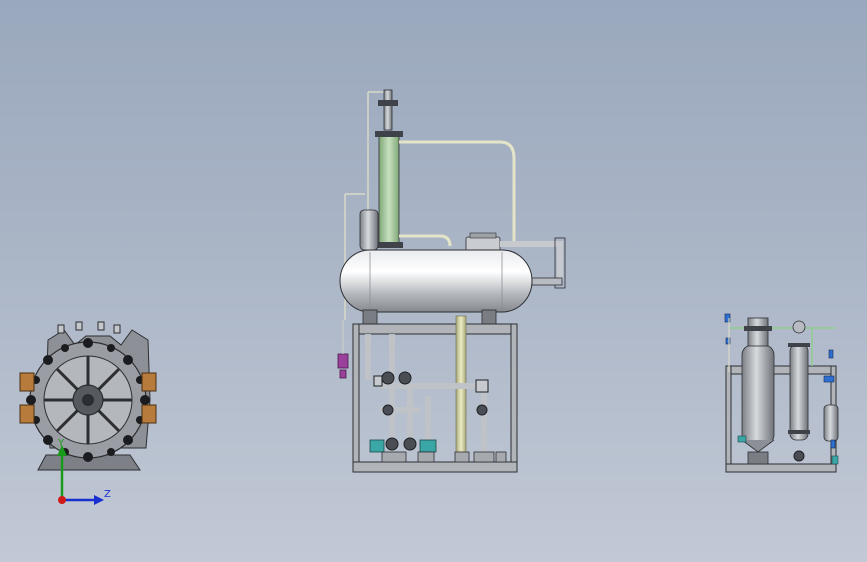  I want to click on side-nozzle, so click(547, 281).